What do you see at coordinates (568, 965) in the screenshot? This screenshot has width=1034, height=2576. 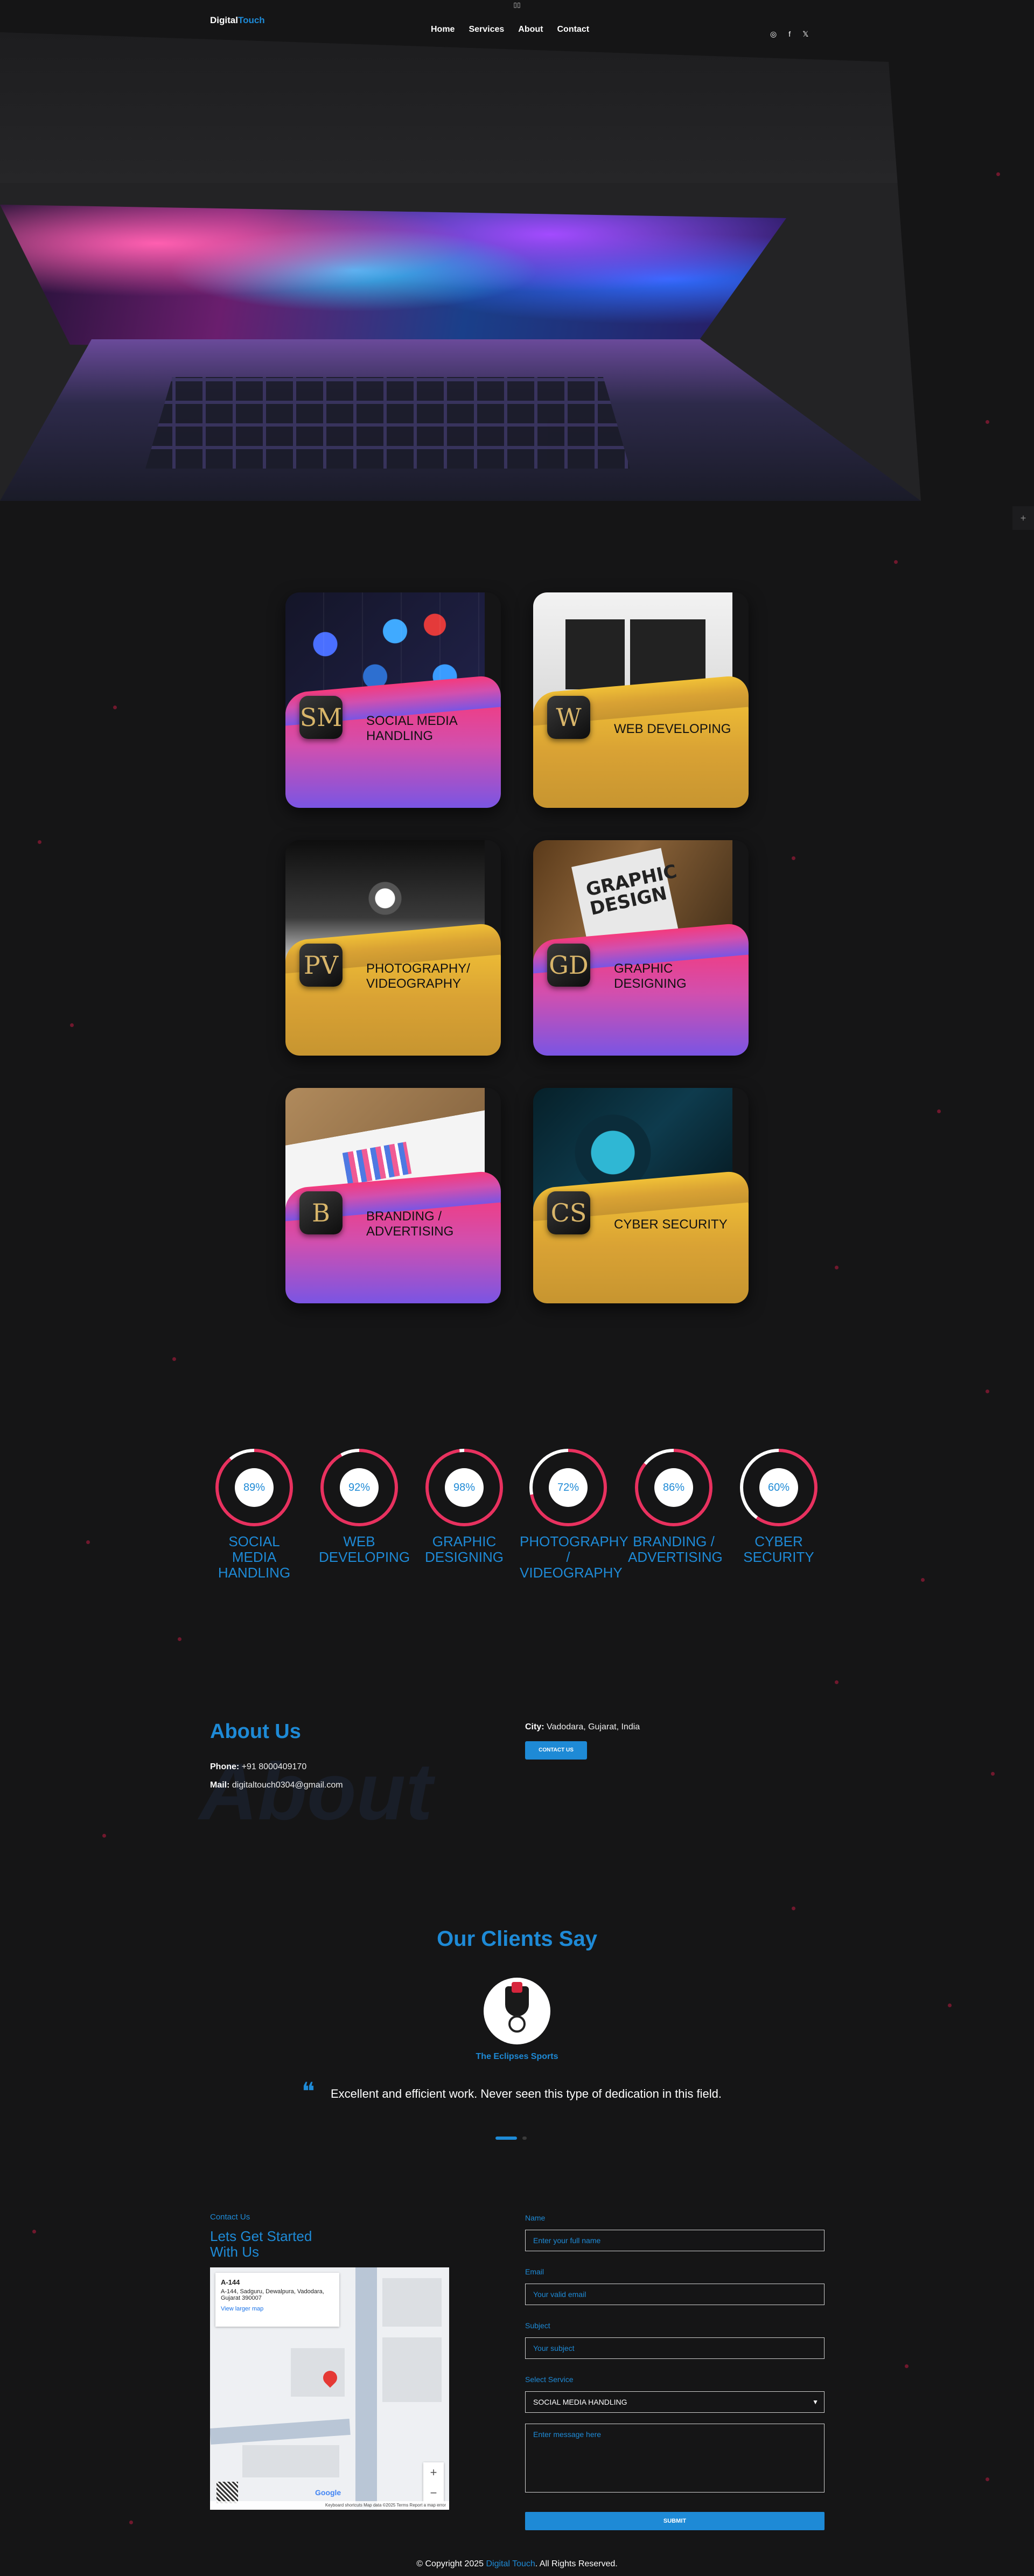 I see `service-monogram-icon: GD` at bounding box center [568, 965].